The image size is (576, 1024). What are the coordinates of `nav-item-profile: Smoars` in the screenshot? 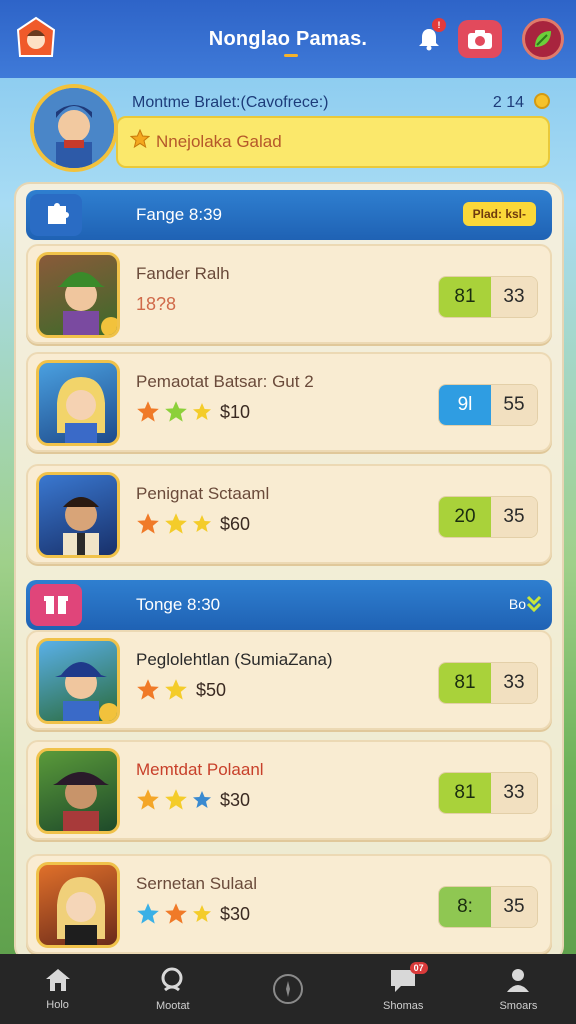 It's located at (518, 989).